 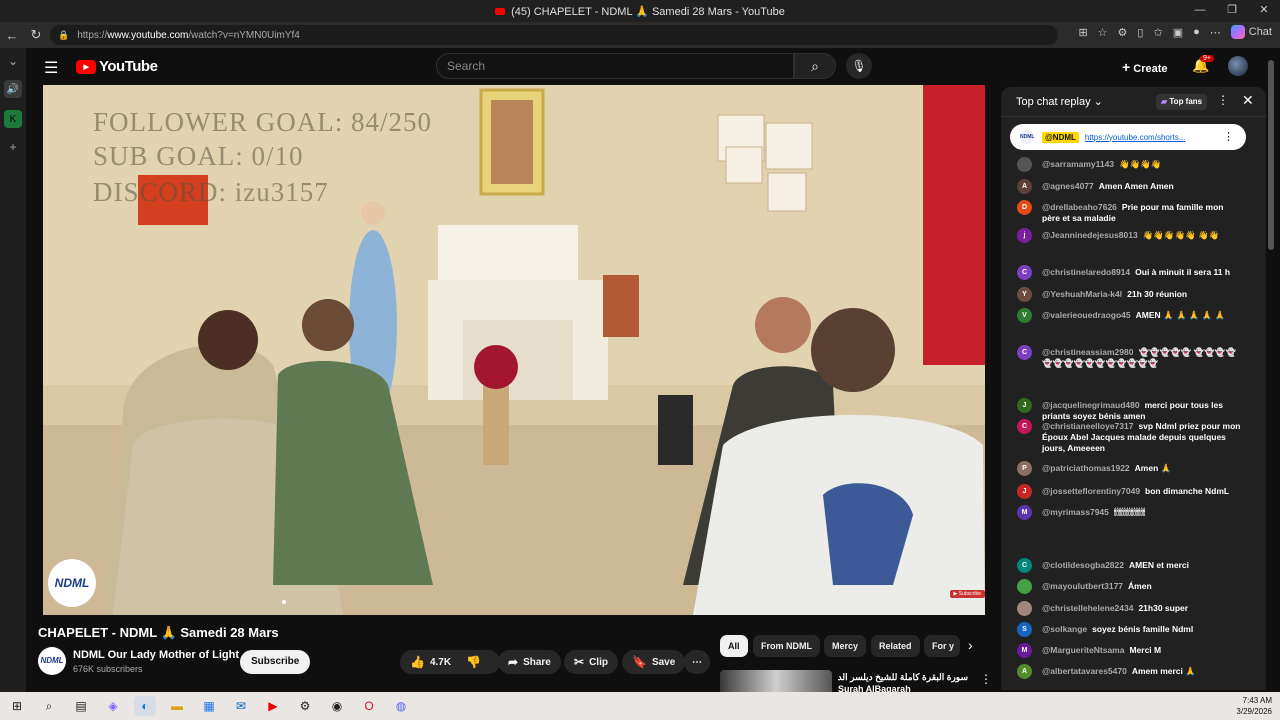 I want to click on chip-mercy: Mercy, so click(x=845, y=646).